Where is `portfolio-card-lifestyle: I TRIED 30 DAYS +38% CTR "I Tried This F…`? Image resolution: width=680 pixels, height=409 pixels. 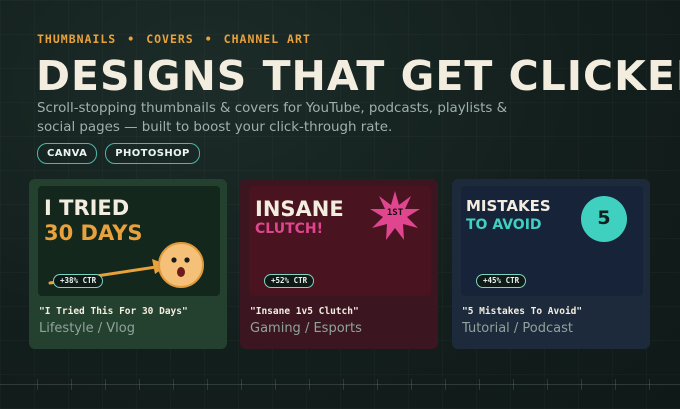
portfolio-card-lifestyle: I TRIED 30 DAYS +38% CTR "I Tried This F… is located at coordinates (128, 264).